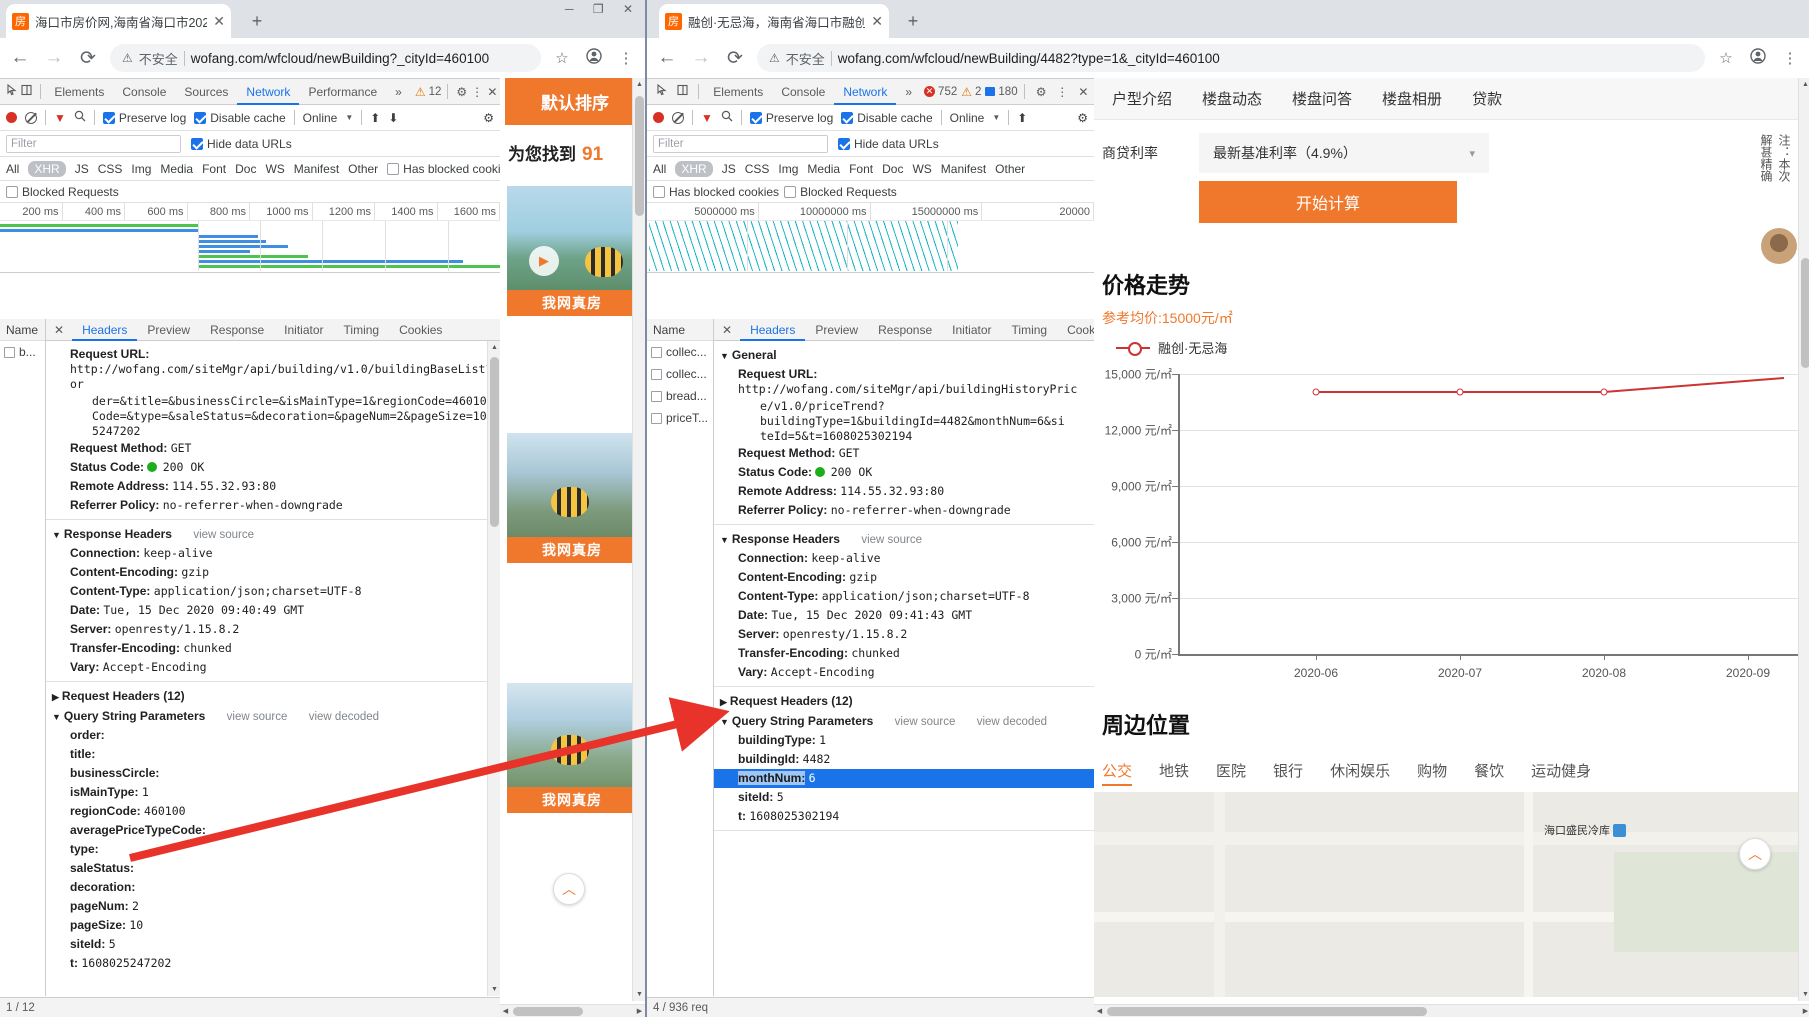 The height and width of the screenshot is (1017, 1809). Describe the element at coordinates (144, 92) in the screenshot. I see `devtools-tab-console: Console` at that location.